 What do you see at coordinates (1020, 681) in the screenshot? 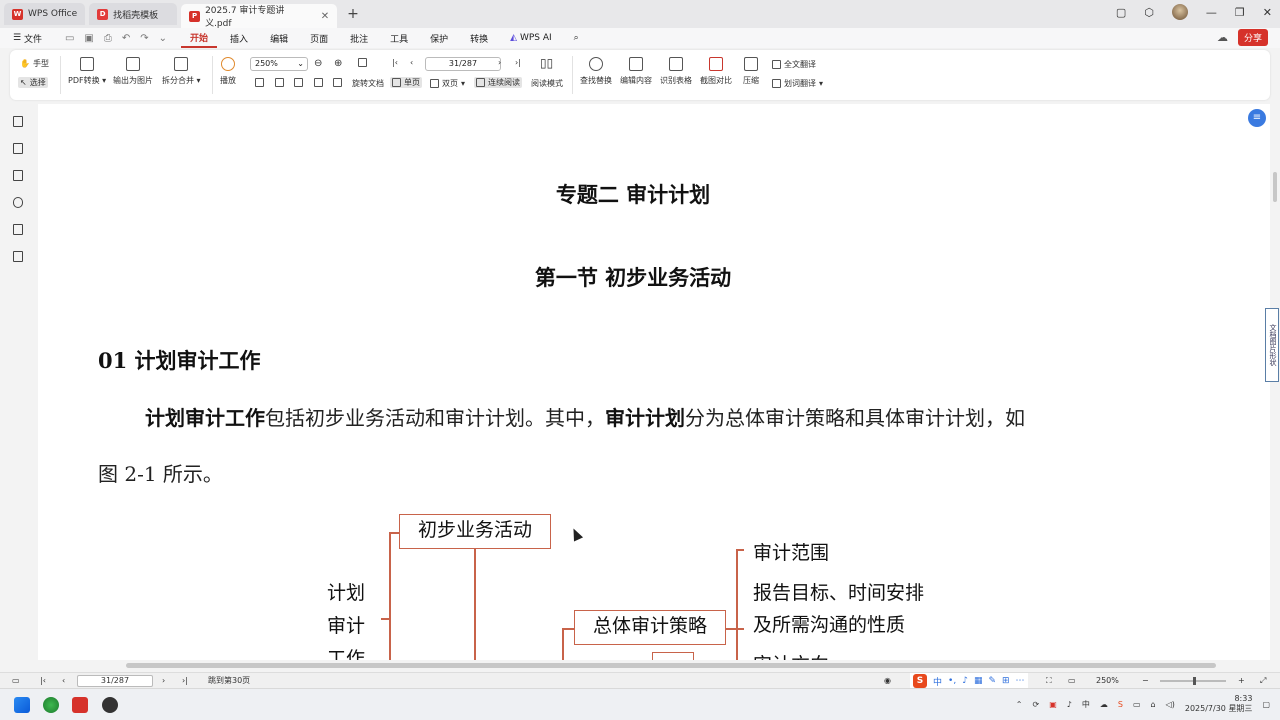
I see `more-icon: ⋯` at bounding box center [1020, 681].